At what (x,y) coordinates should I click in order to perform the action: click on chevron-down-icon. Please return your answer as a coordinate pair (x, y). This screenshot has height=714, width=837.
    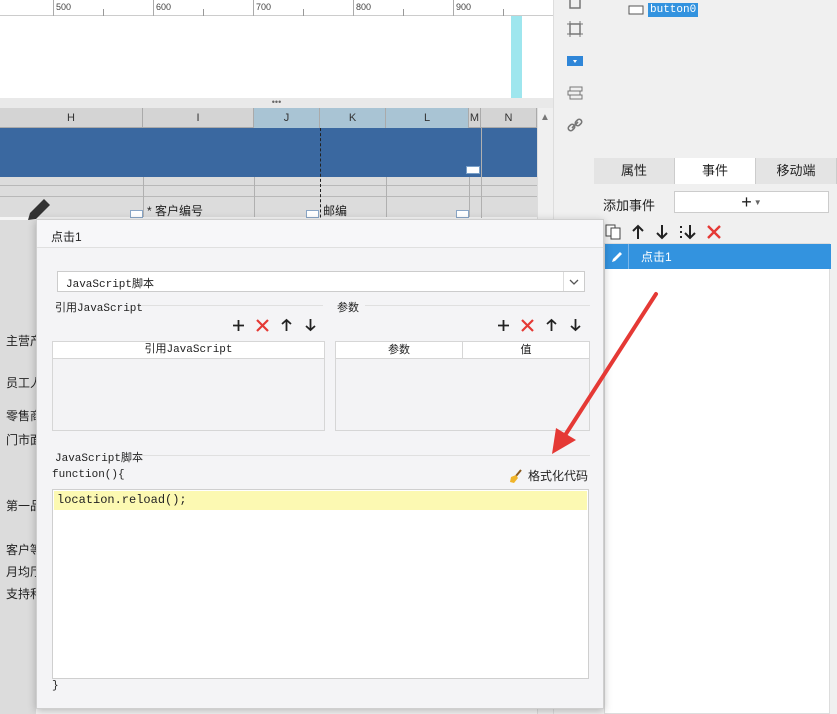
    Looking at the image, I should click on (573, 281).